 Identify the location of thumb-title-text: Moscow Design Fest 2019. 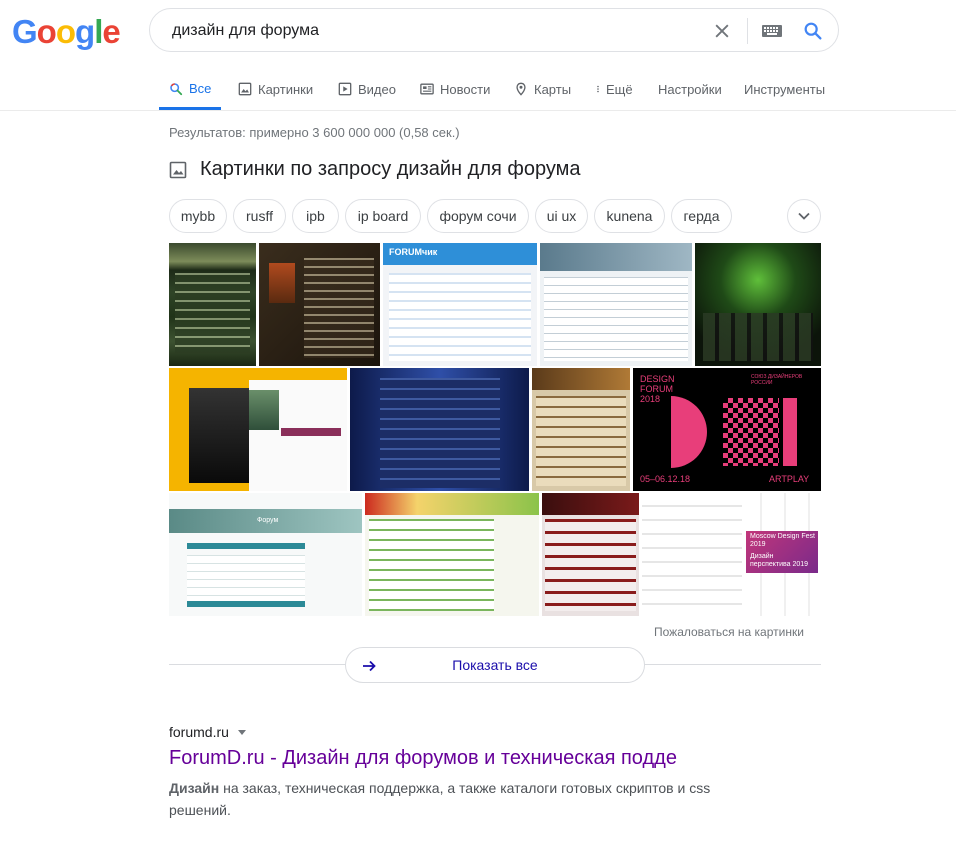
(782, 540).